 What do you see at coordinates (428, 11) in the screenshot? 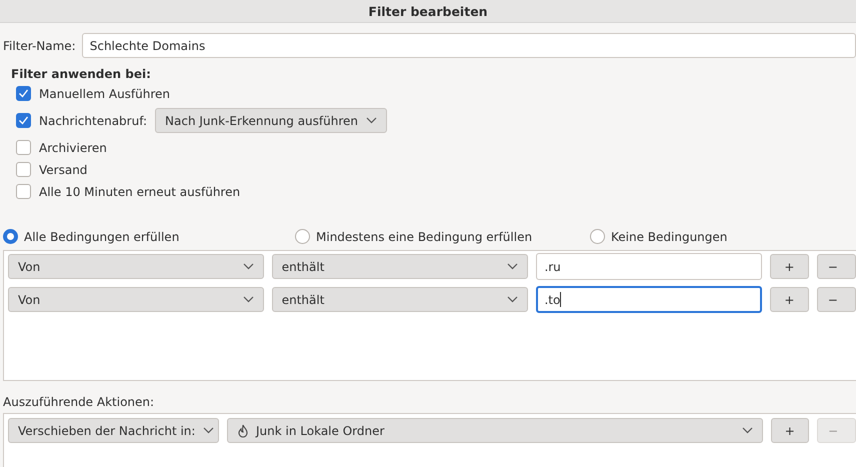
I see `window-title: Filter bearbeiten` at bounding box center [428, 11].